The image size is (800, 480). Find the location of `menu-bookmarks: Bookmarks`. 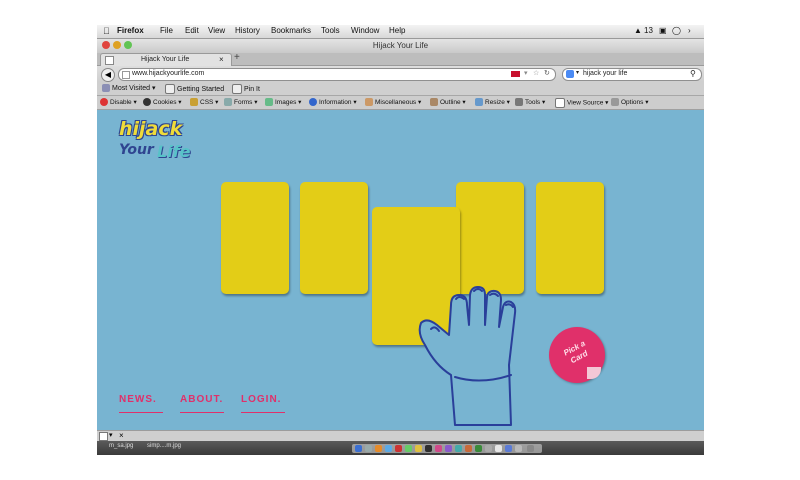

menu-bookmarks: Bookmarks is located at coordinates (291, 30).